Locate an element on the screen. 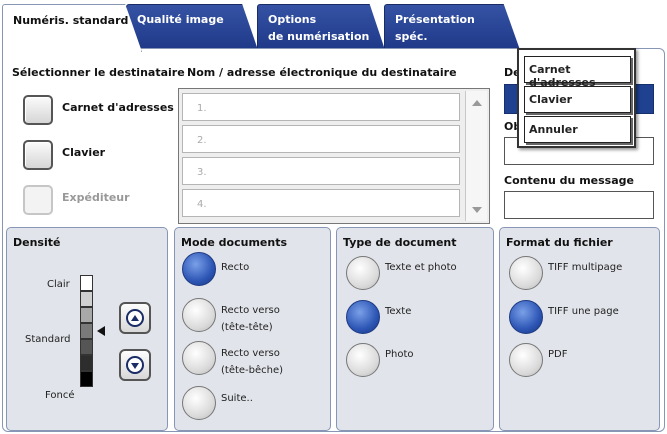 This screenshot has height=434, width=667. arrow-up-icon is located at coordinates (135, 318).